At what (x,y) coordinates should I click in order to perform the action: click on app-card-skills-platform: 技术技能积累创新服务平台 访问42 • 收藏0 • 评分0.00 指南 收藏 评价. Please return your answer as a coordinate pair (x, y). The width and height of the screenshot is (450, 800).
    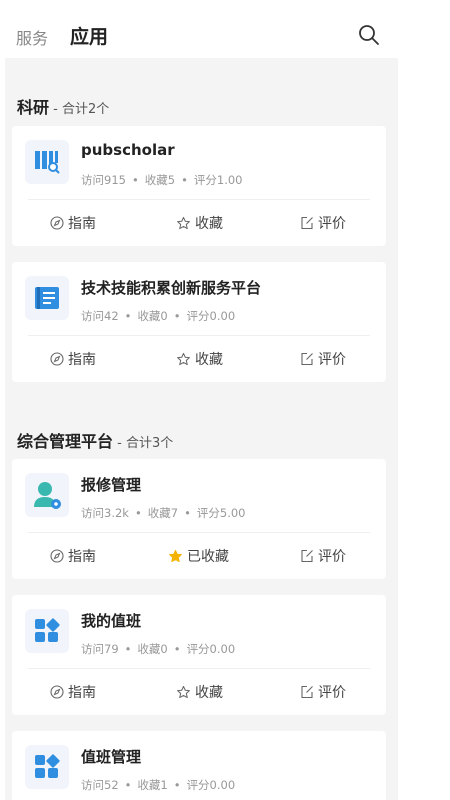
    Looking at the image, I should click on (199, 322).